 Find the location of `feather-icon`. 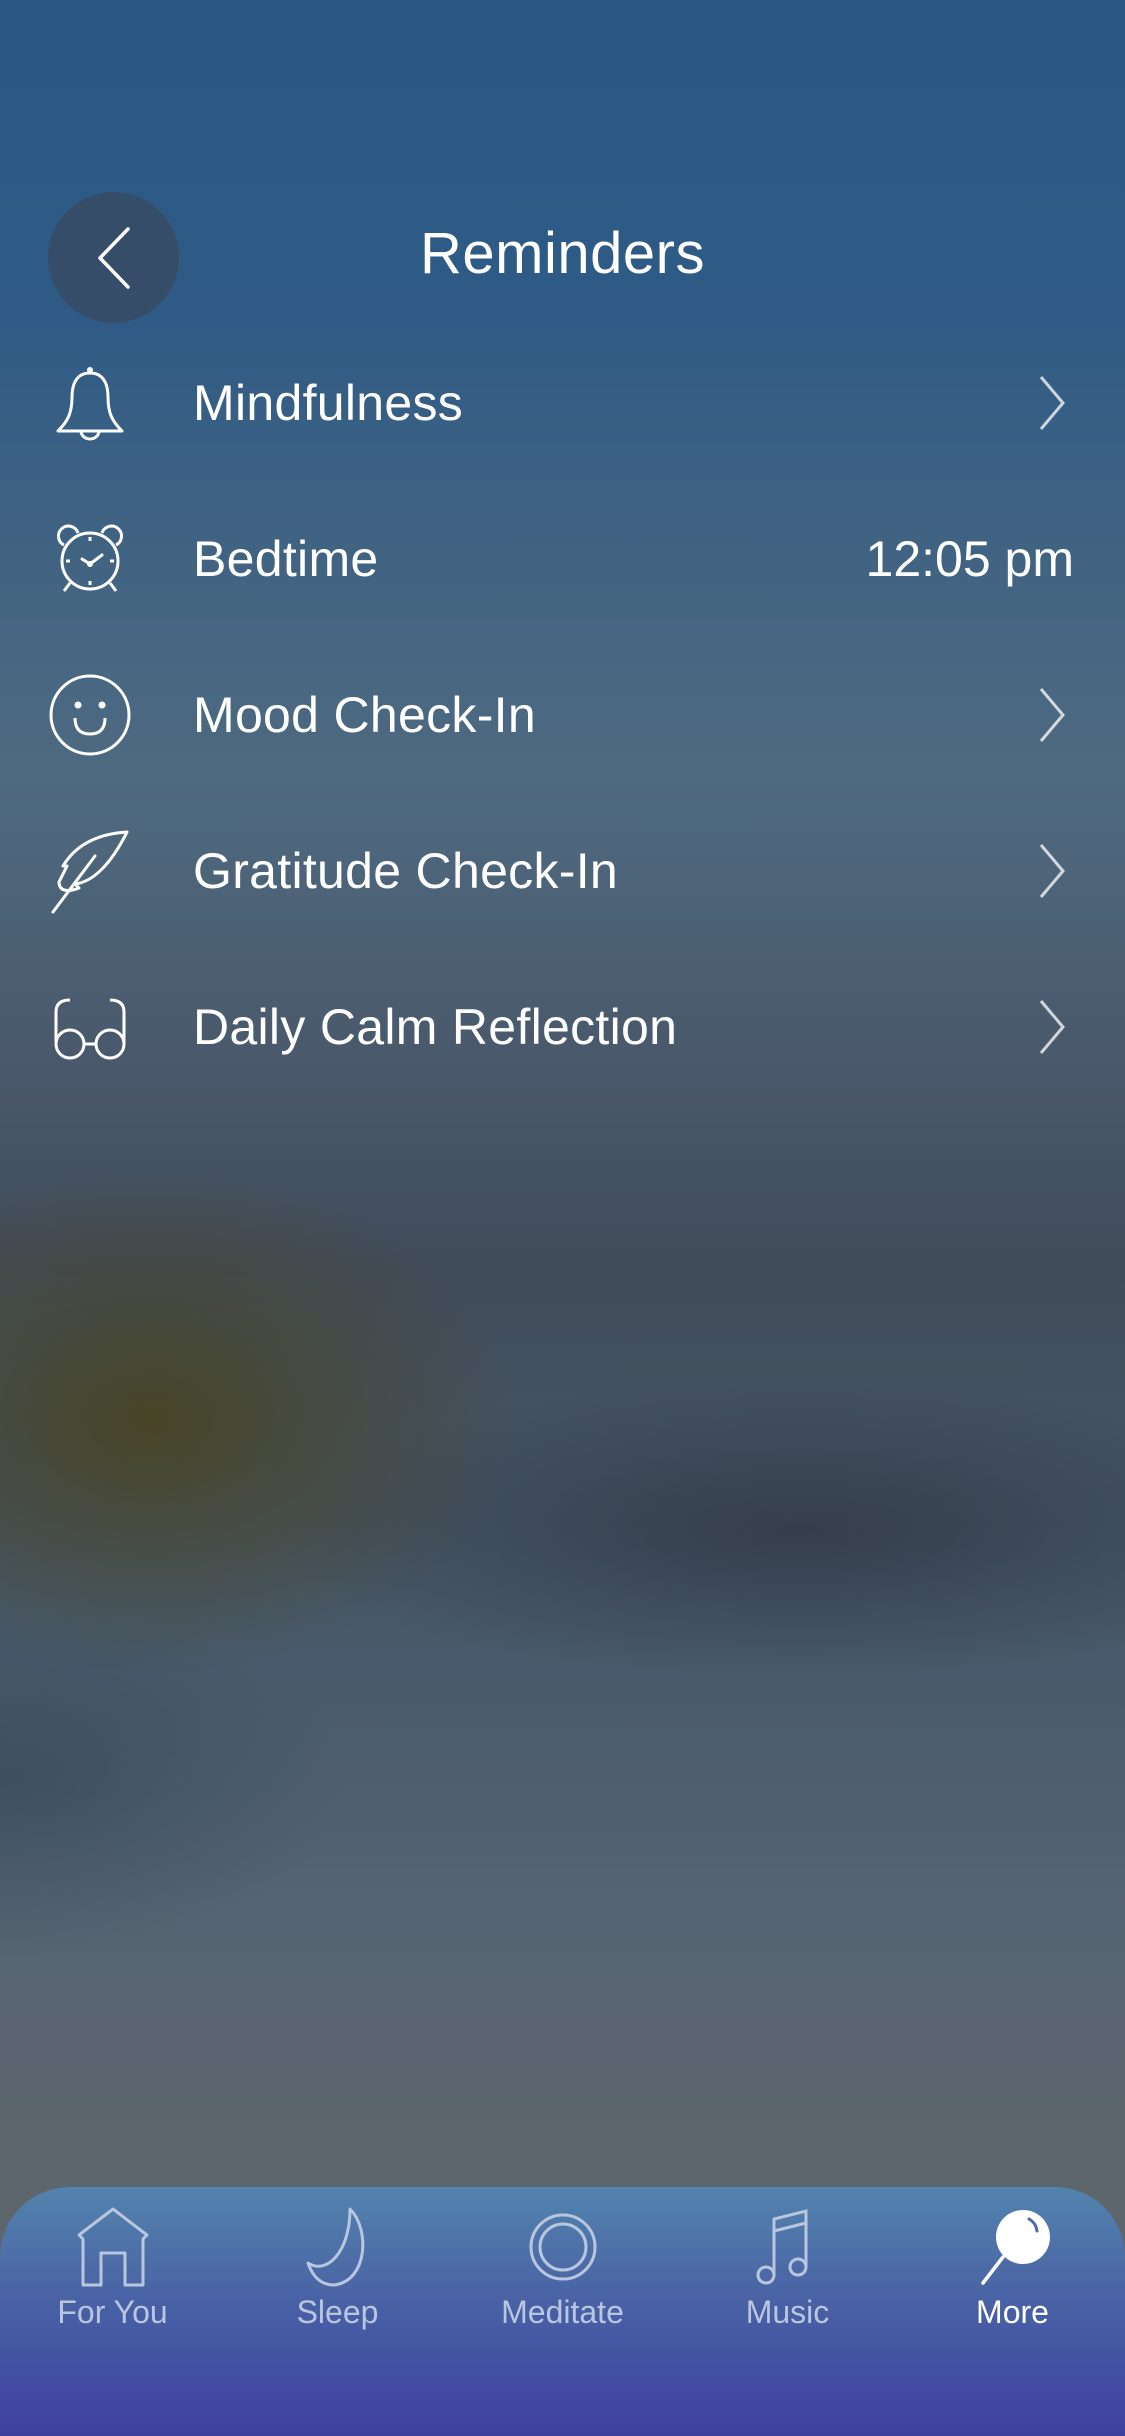

feather-icon is located at coordinates (90, 871).